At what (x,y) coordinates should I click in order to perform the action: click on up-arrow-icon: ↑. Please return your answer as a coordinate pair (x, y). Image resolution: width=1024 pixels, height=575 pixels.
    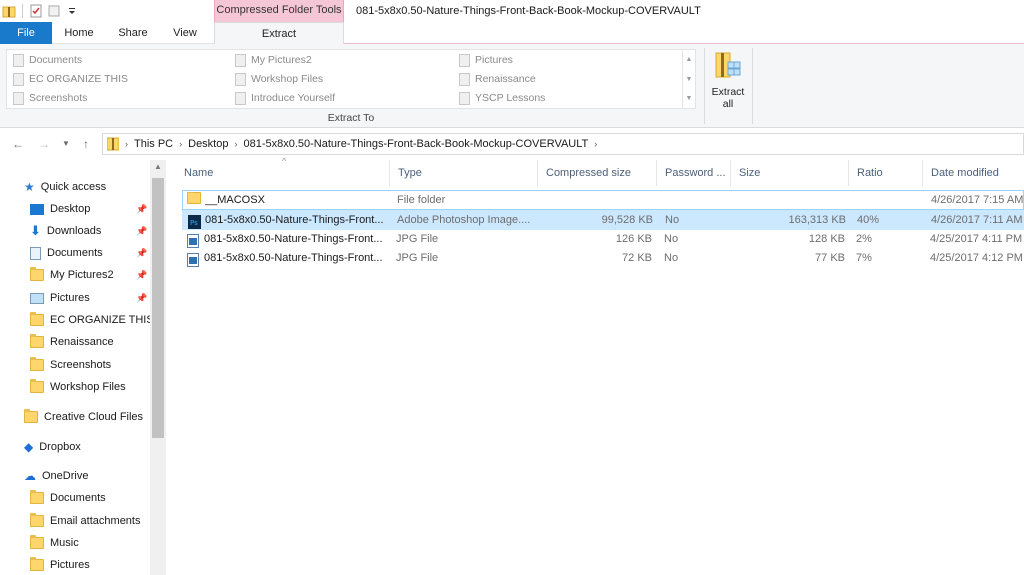
    Looking at the image, I should click on (86, 144).